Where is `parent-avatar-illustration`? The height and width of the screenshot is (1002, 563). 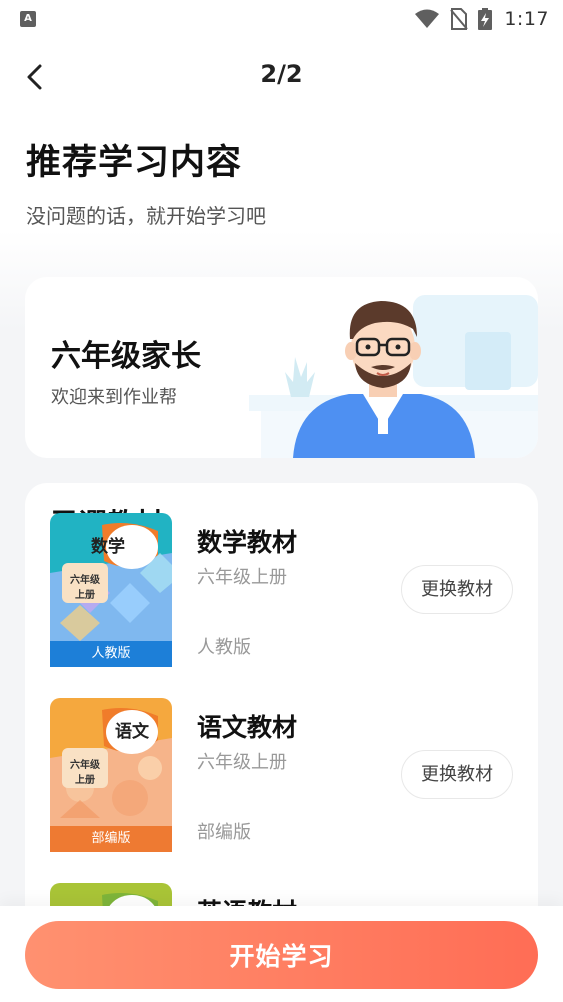
parent-avatar-illustration is located at coordinates (393, 376).